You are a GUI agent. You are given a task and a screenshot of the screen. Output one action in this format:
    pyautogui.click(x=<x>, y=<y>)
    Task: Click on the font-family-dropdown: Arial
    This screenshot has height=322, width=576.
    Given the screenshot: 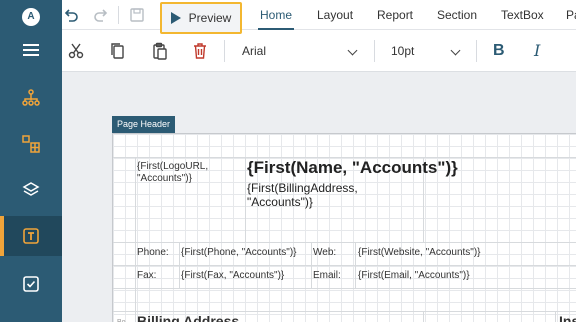 What is the action you would take?
    pyautogui.click(x=300, y=51)
    